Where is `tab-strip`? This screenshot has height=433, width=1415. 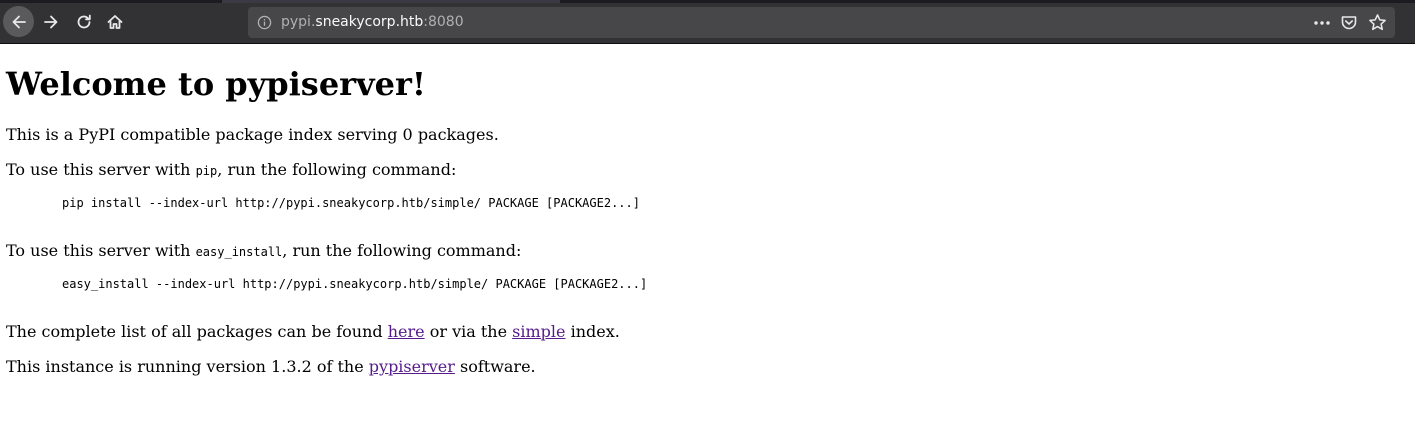 tab-strip is located at coordinates (707, 1).